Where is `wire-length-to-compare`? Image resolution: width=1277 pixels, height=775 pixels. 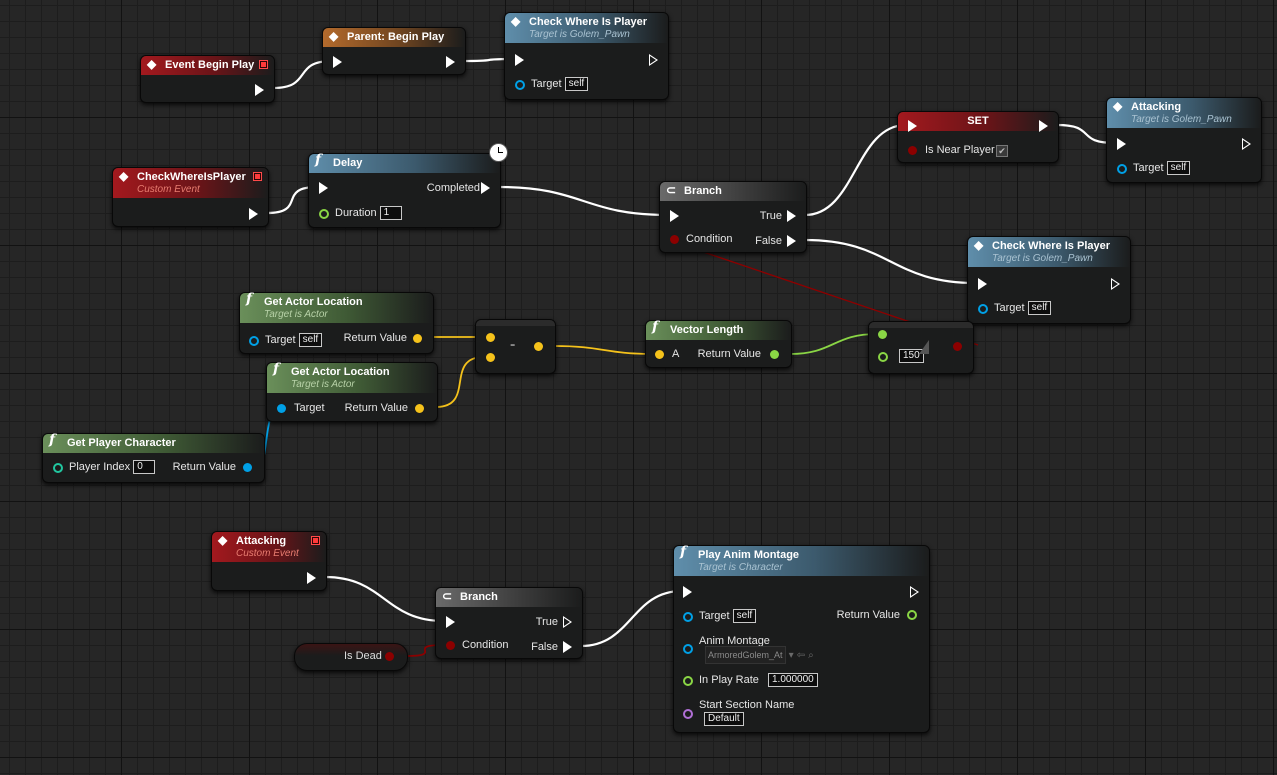
wire-length-to-compare is located at coordinates (833, 344).